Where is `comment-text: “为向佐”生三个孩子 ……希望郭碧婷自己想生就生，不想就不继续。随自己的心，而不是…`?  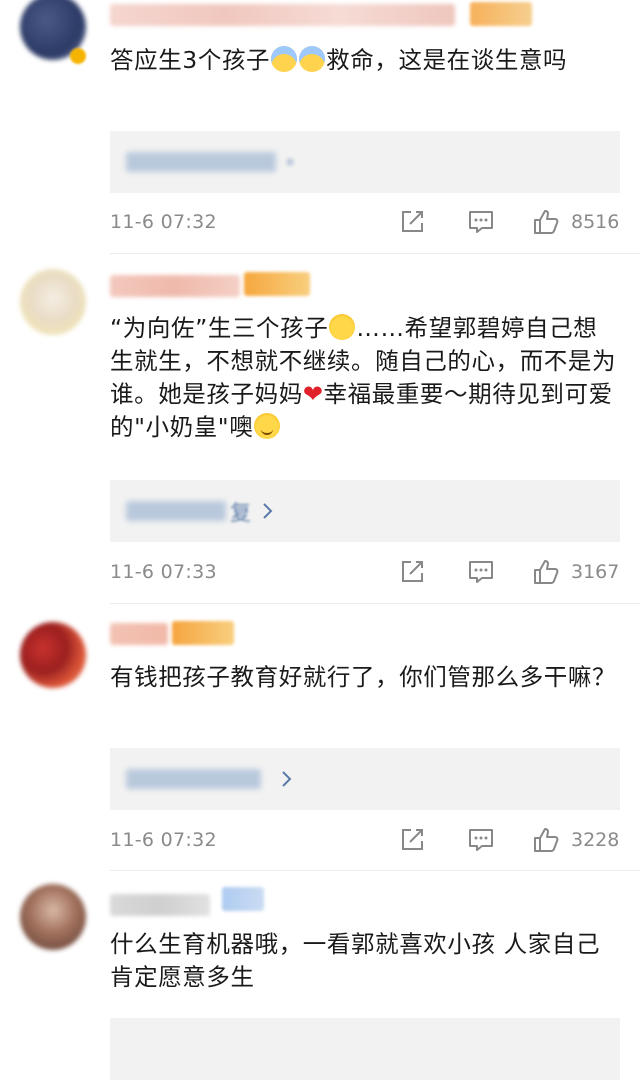
comment-text: “为向佐”生三个孩子 ……希望郭碧婷自己想生就生，不想就不继续。随自己的心，而不是… is located at coordinates (363, 377).